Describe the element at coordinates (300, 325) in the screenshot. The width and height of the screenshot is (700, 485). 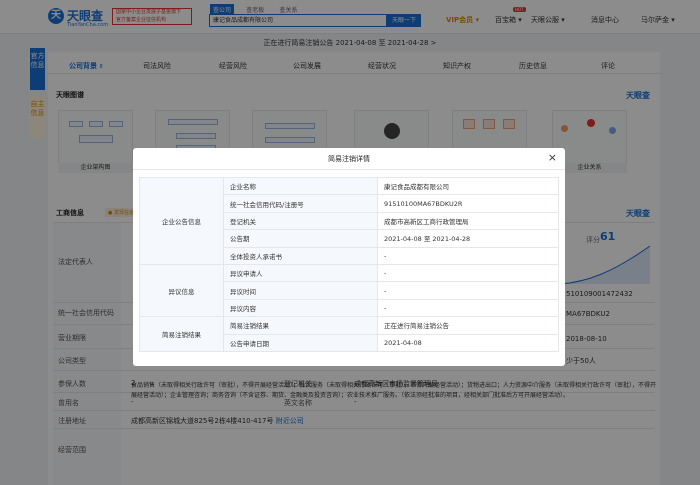
I see `field-key: 简易注销结果` at that location.